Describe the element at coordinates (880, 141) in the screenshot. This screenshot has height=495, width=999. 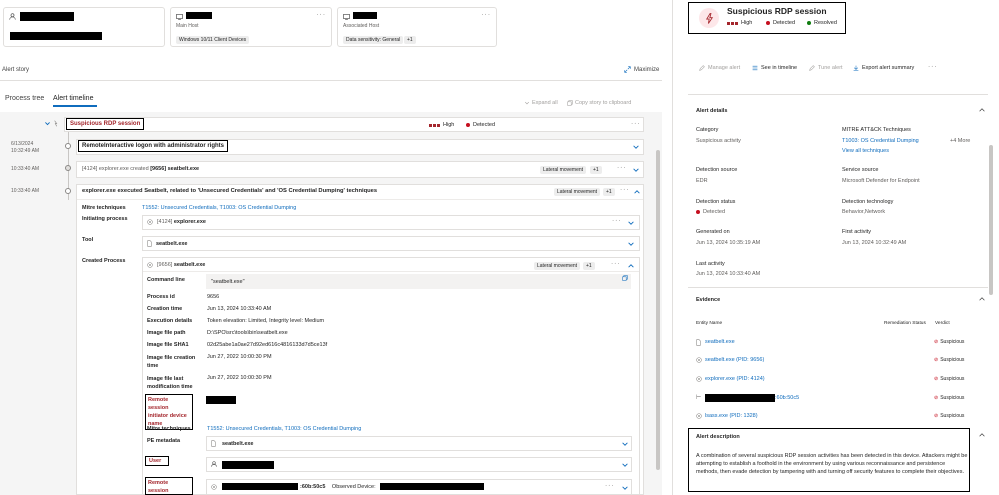
I see `mitre-technique-link: T1003: OS Credential Dumping` at that location.